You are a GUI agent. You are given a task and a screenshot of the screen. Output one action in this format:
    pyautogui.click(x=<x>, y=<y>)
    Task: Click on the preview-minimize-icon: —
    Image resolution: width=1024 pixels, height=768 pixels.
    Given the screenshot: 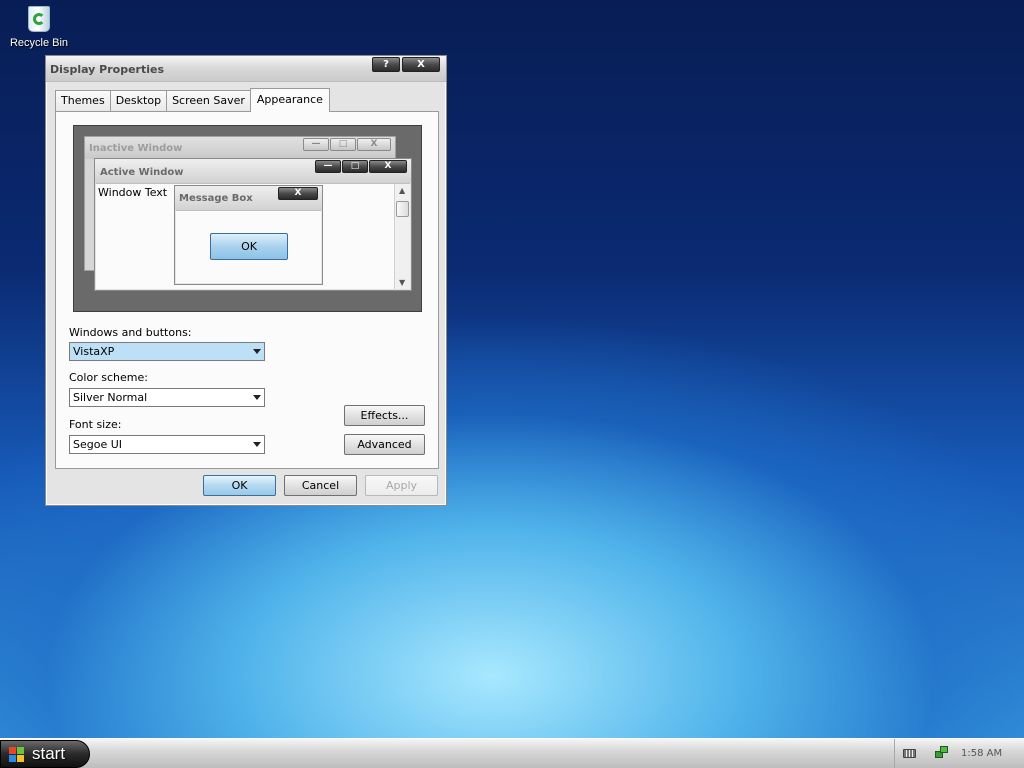 What is the action you would take?
    pyautogui.click(x=316, y=144)
    